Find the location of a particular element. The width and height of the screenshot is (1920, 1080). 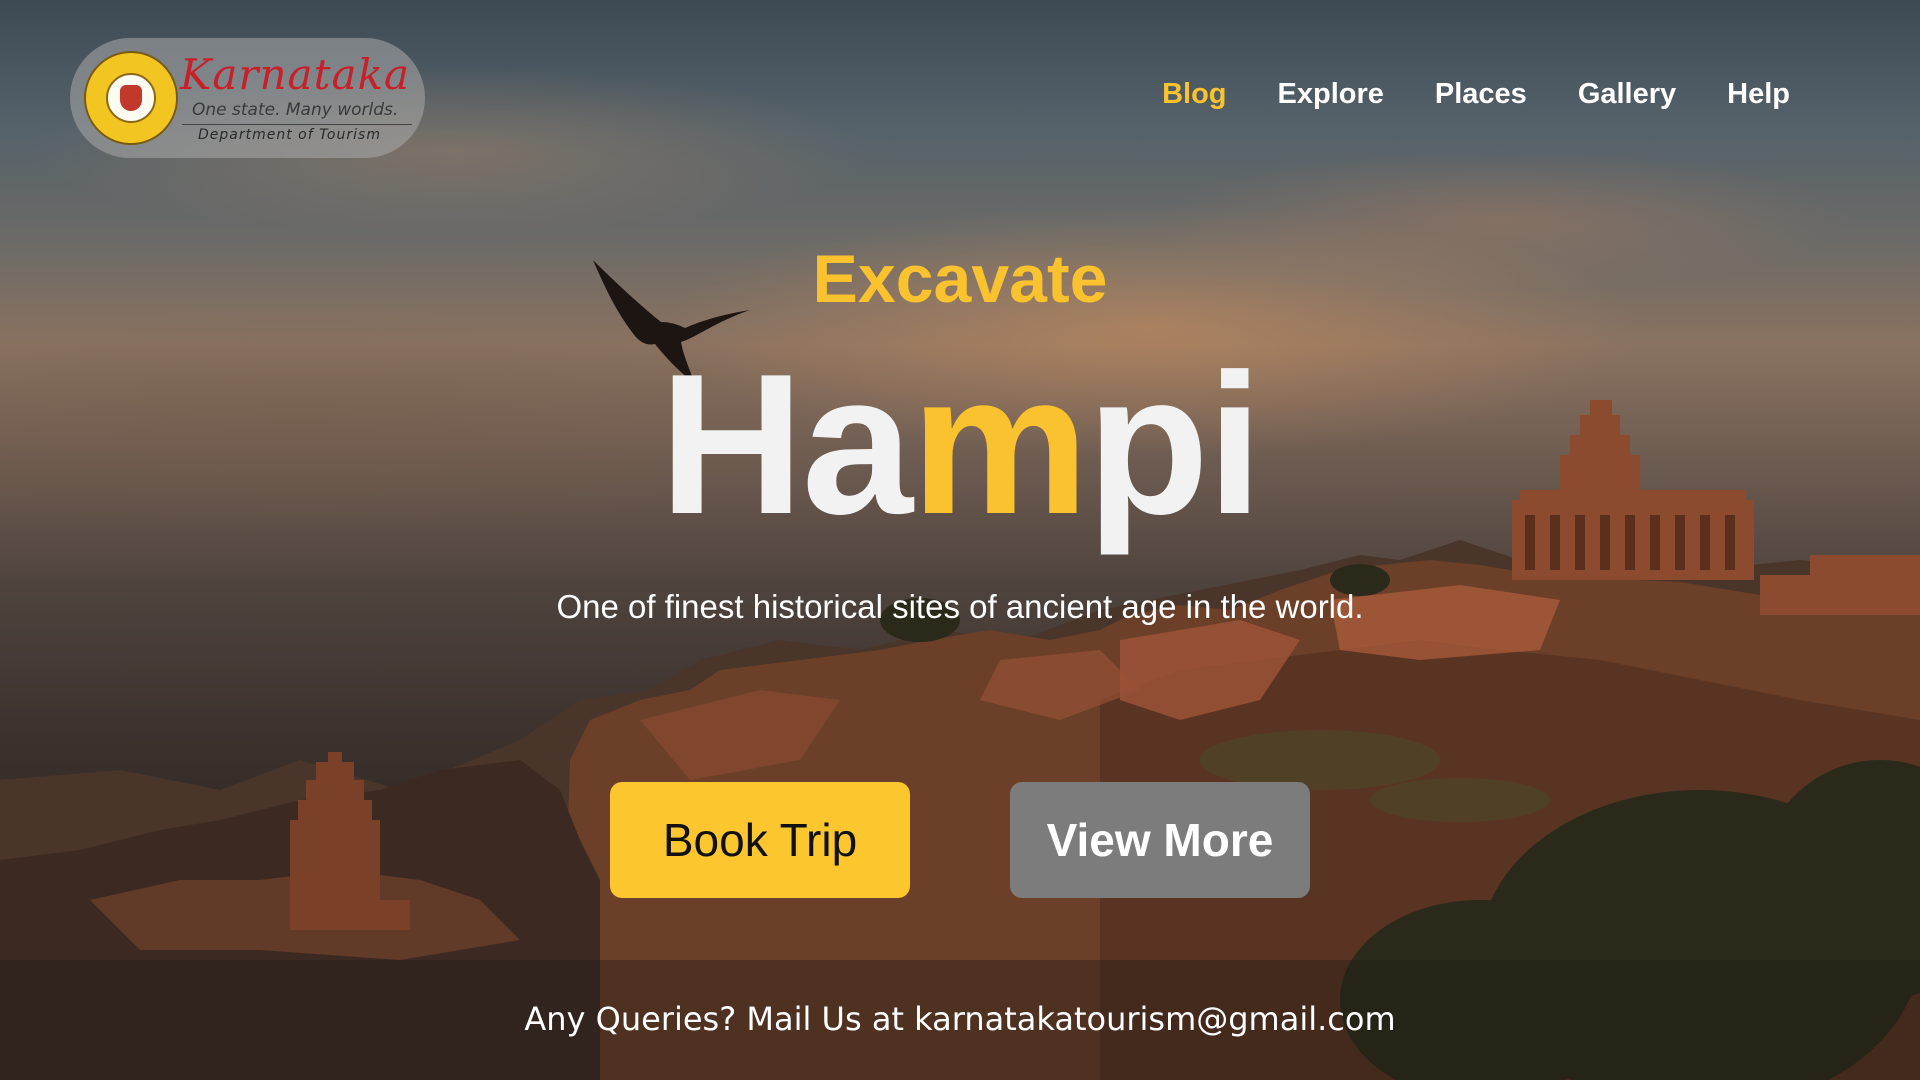

hero-eyebrow: Excavate is located at coordinates (960, 279).